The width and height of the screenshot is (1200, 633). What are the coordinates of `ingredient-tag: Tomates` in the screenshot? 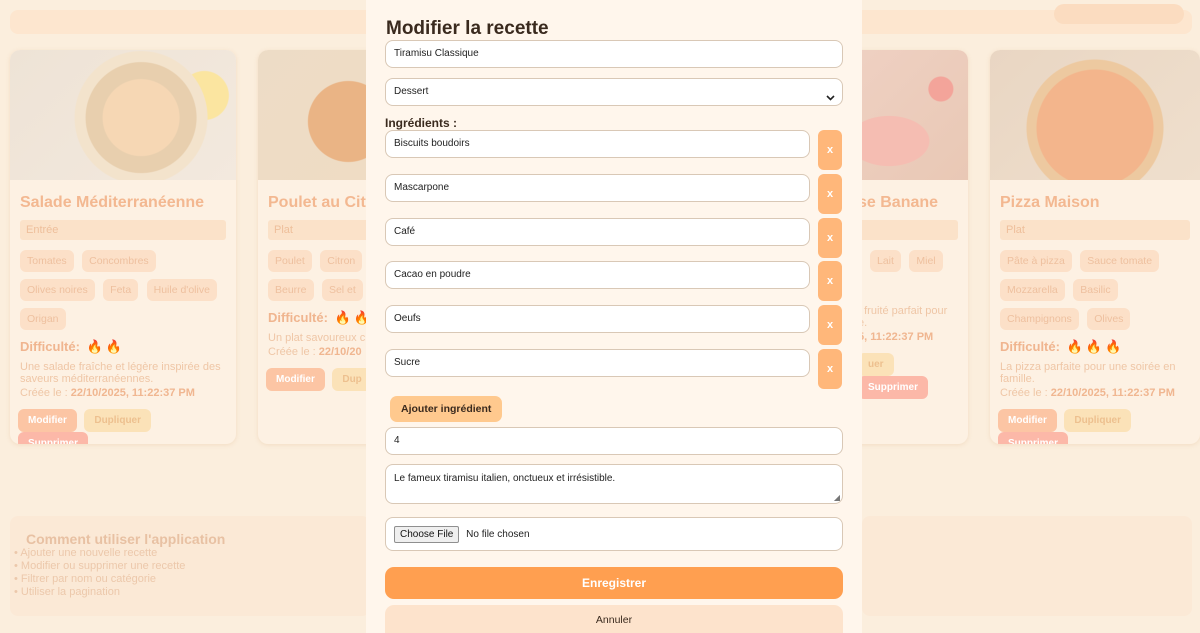 It's located at (47, 261).